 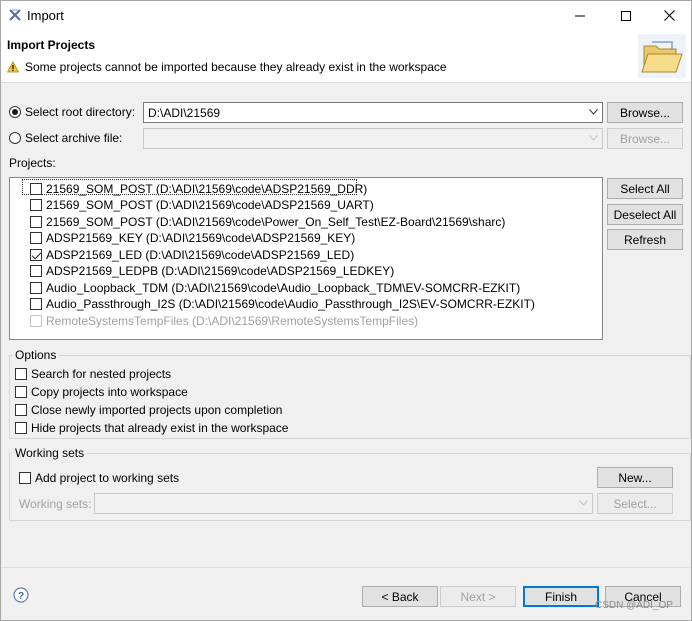 What do you see at coordinates (373, 112) in the screenshot?
I see `root-directory-combo: D:\ADI\21569` at bounding box center [373, 112].